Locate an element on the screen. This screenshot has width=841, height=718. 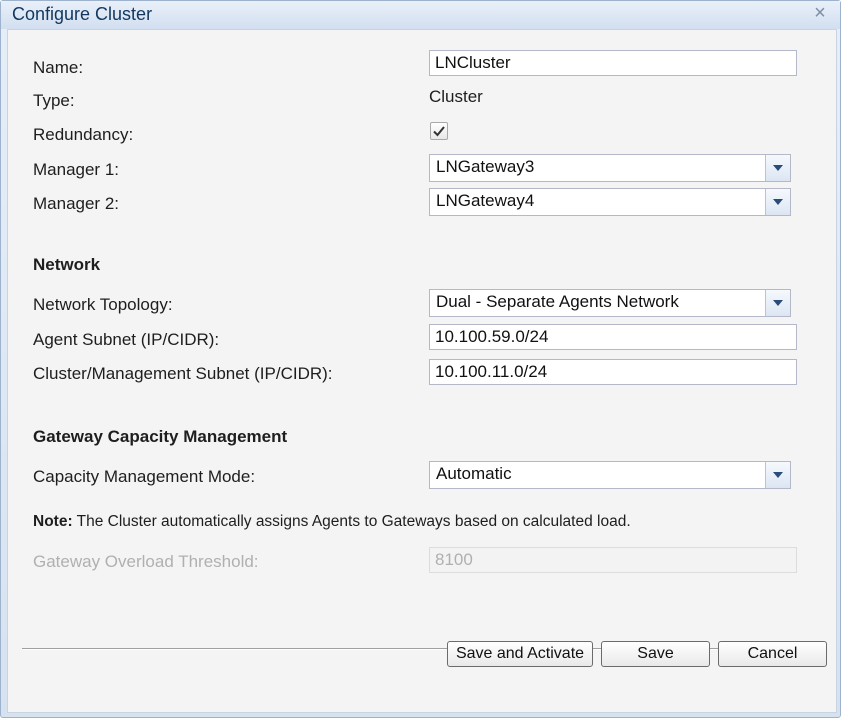
topology-select: Dual - Separate Agents Network is located at coordinates (610, 303).